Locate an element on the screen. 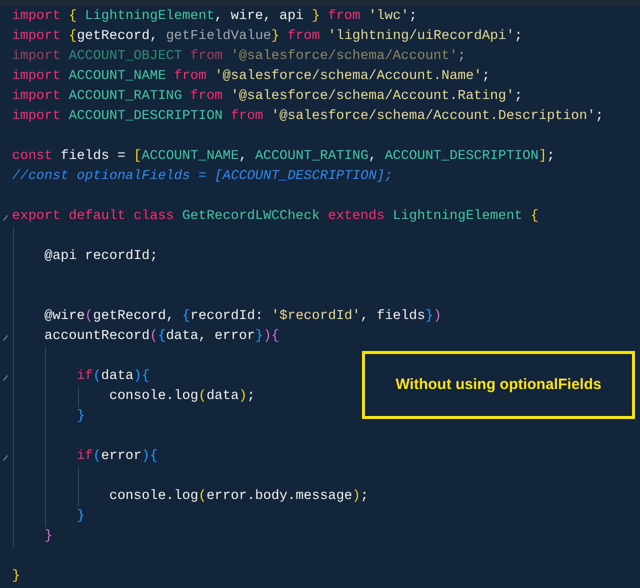 This screenshot has height=588, width=640. code-line: //const optionalFields = [ACCOUNT_DESCRIPTION]; is located at coordinates (202, 176).